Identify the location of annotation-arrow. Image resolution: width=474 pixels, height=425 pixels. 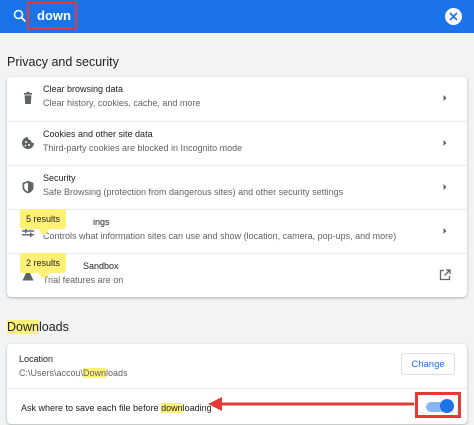
(311, 404).